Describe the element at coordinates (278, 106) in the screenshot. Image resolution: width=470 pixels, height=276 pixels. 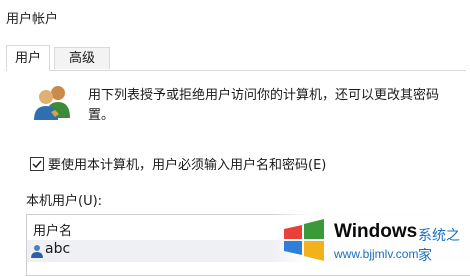
I see `description-text: 用下列表授予或拒绝用户访问你的计算机，还可以更改其密码 置。` at that location.